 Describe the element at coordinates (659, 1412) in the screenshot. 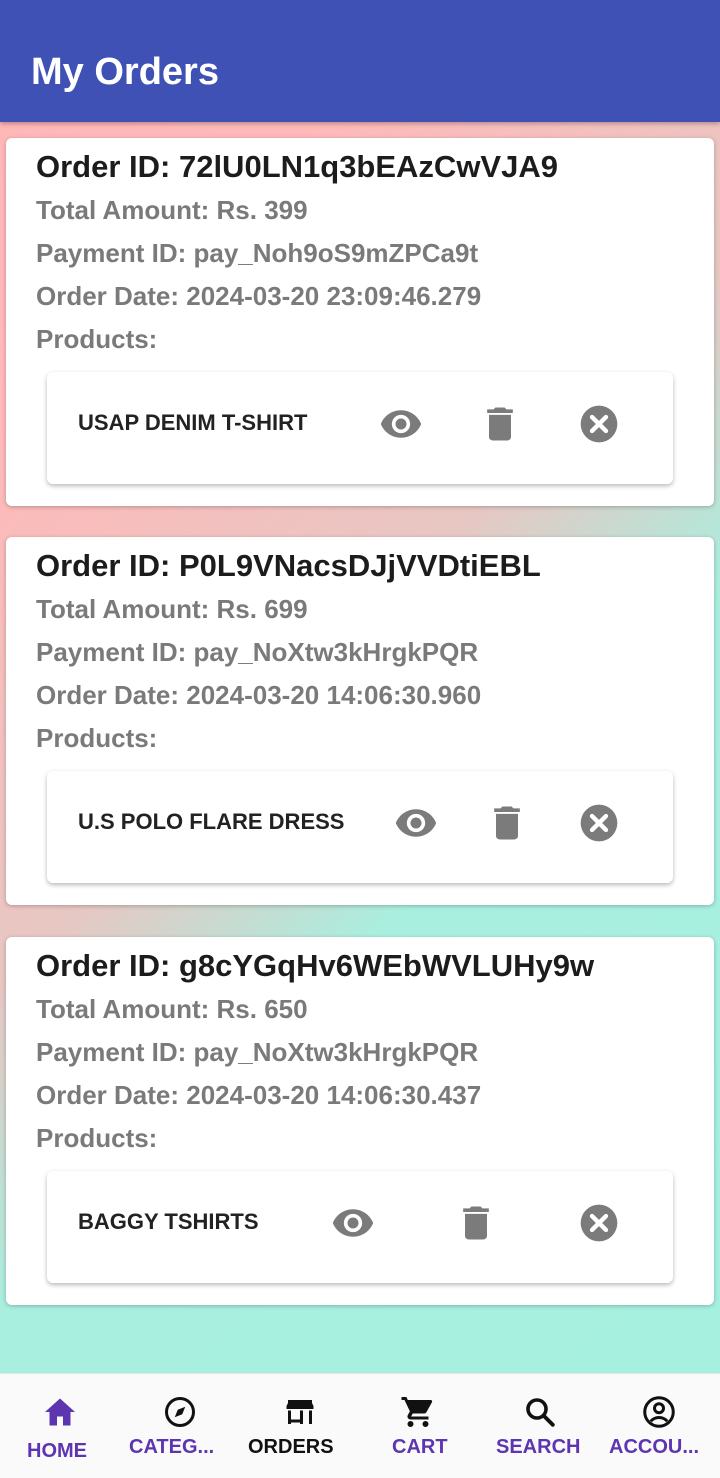

I see `account-circle-icon` at that location.